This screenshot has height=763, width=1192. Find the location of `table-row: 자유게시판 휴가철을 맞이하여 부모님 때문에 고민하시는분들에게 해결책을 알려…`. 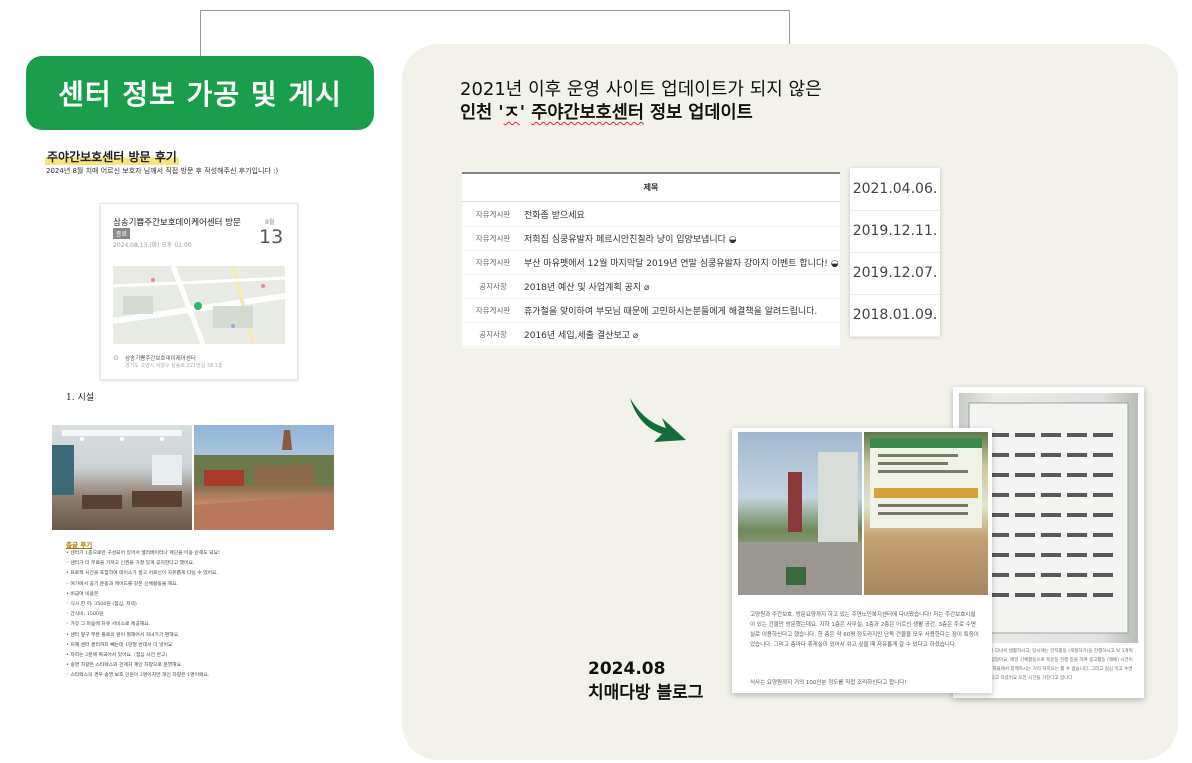

table-row: 자유게시판 휴가철을 맞이하여 부모님 때문에 고민하시는분들에게 해결책을 알려… is located at coordinates (651, 310).